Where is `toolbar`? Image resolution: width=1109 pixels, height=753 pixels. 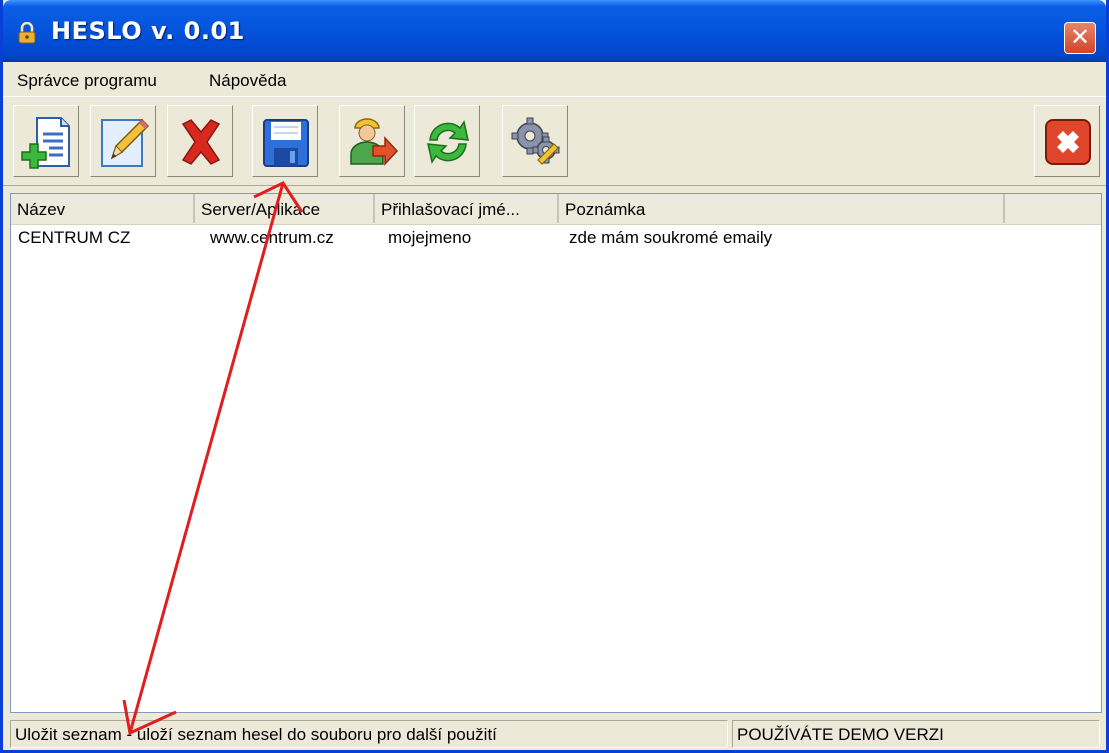 toolbar is located at coordinates (554, 141).